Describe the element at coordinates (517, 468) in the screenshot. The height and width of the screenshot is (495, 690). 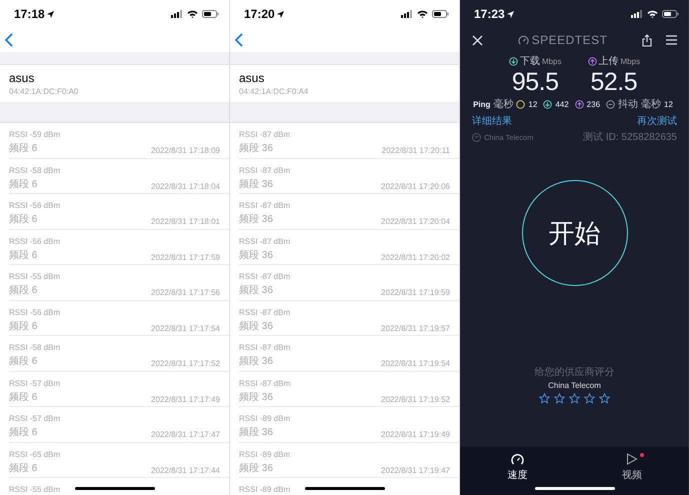
I see `tab-bar-item: 速度` at that location.